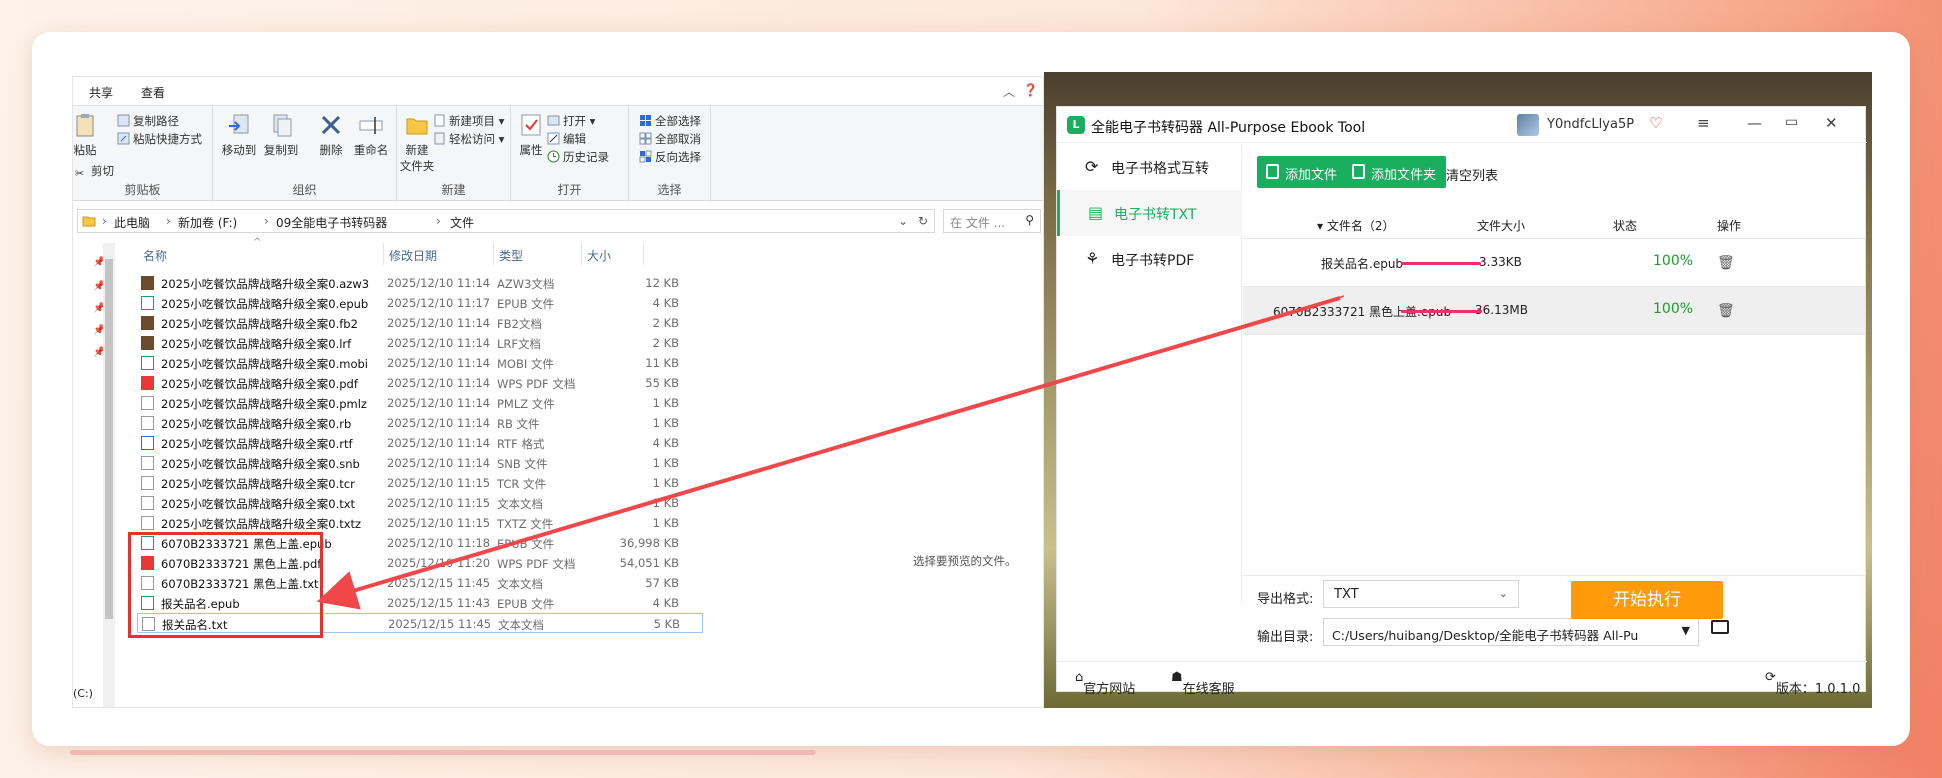 The width and height of the screenshot is (1942, 778). What do you see at coordinates (1625, 226) in the screenshot?
I see `header-status: 状态` at bounding box center [1625, 226].